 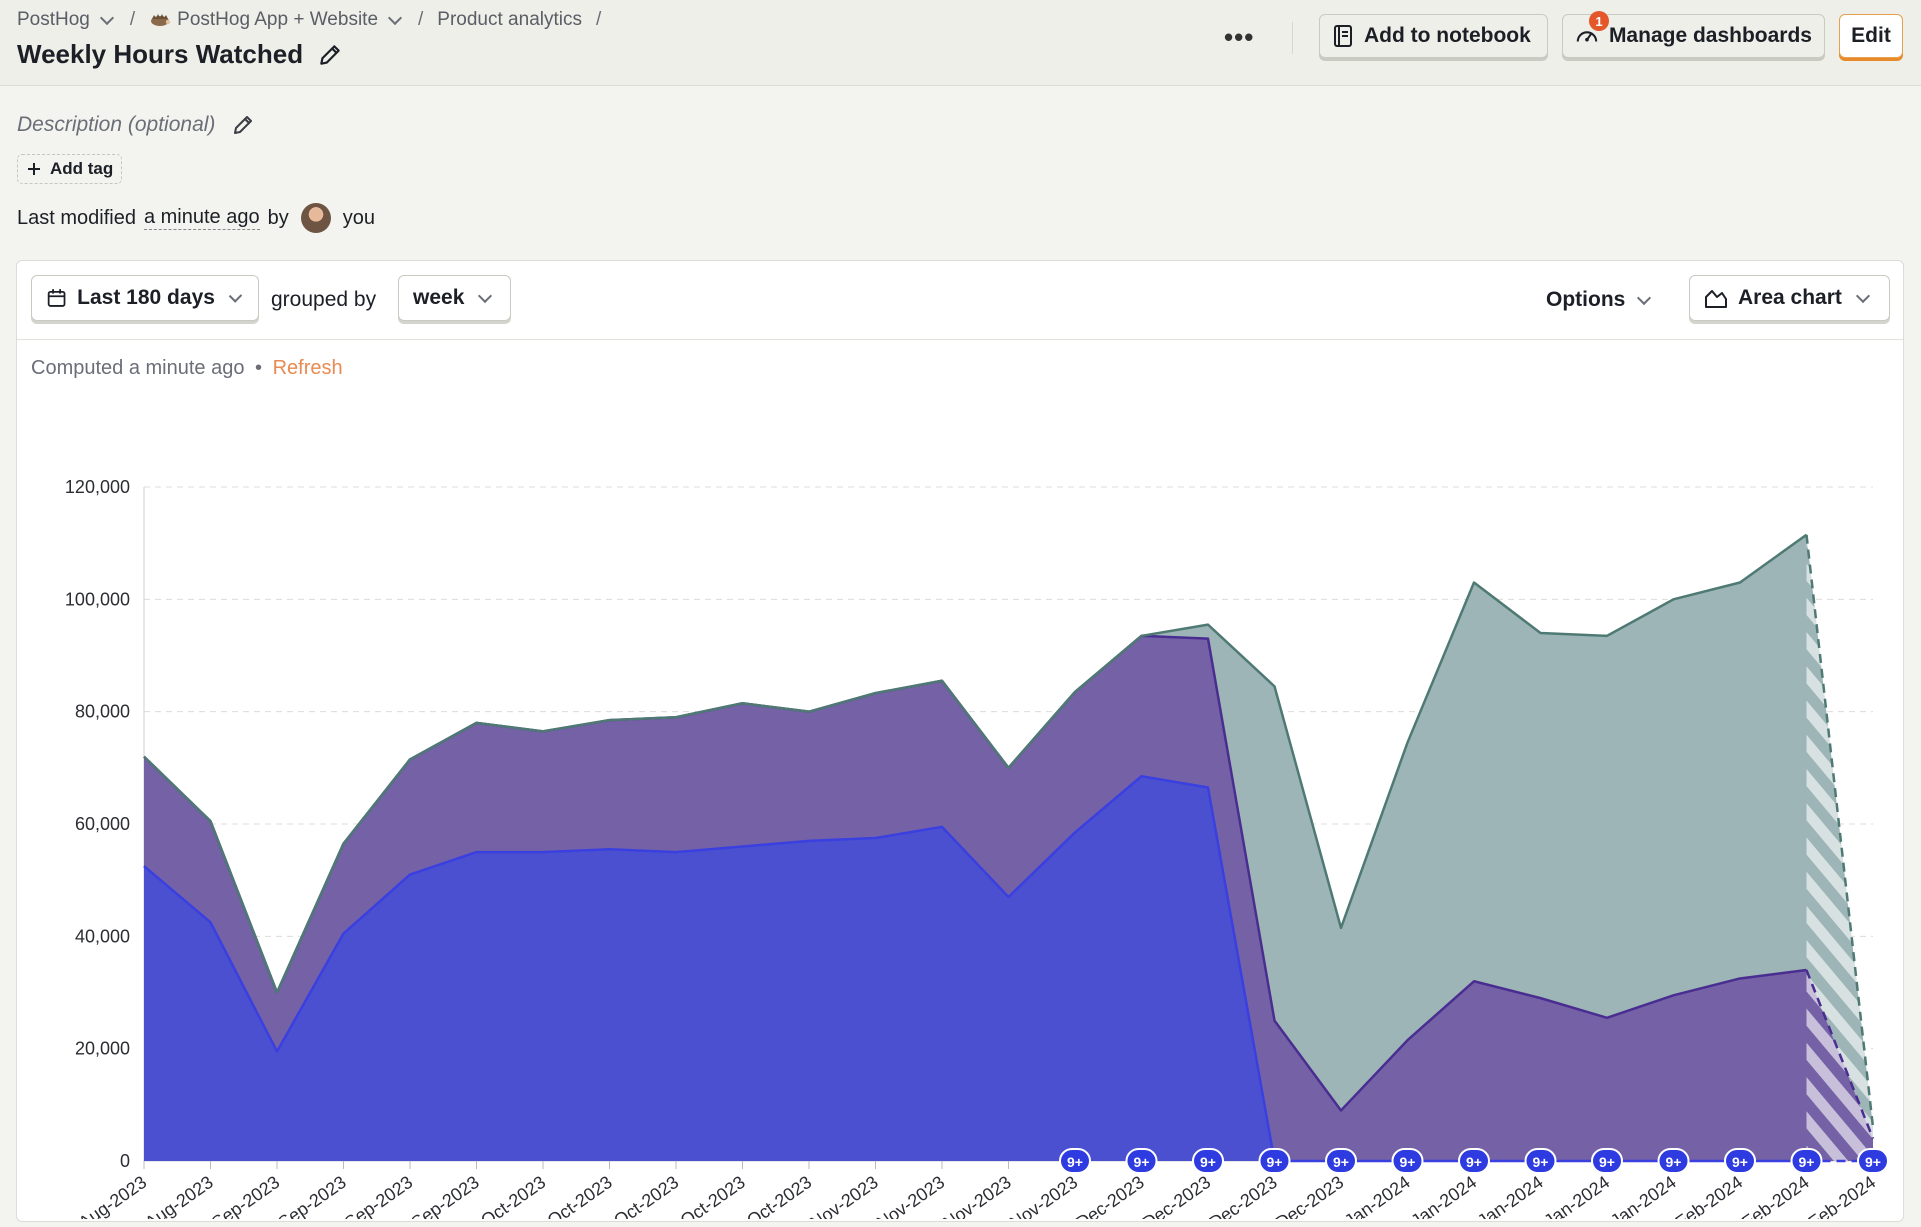 What do you see at coordinates (1599, 21) in the screenshot?
I see `notification-badge: 1` at bounding box center [1599, 21].